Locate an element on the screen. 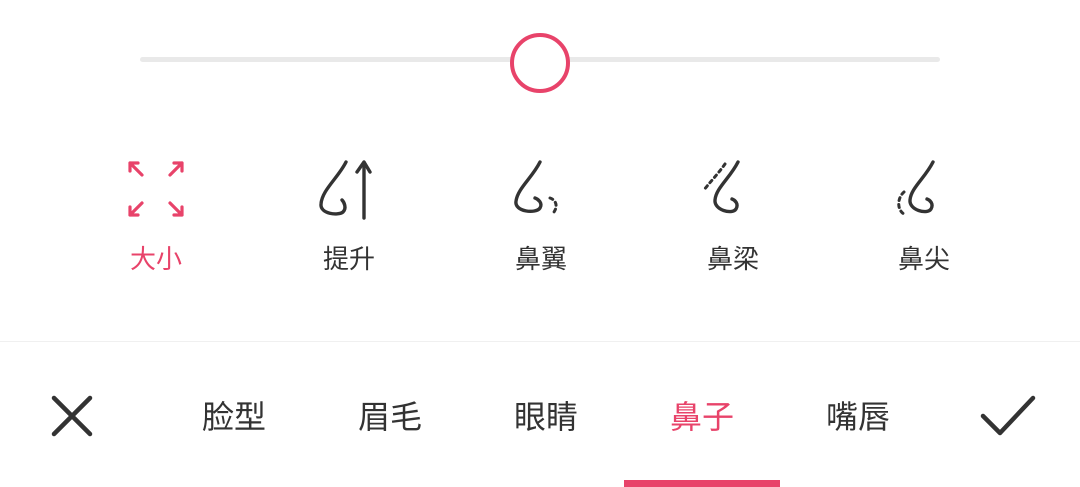  check-icon is located at coordinates (1008, 415).